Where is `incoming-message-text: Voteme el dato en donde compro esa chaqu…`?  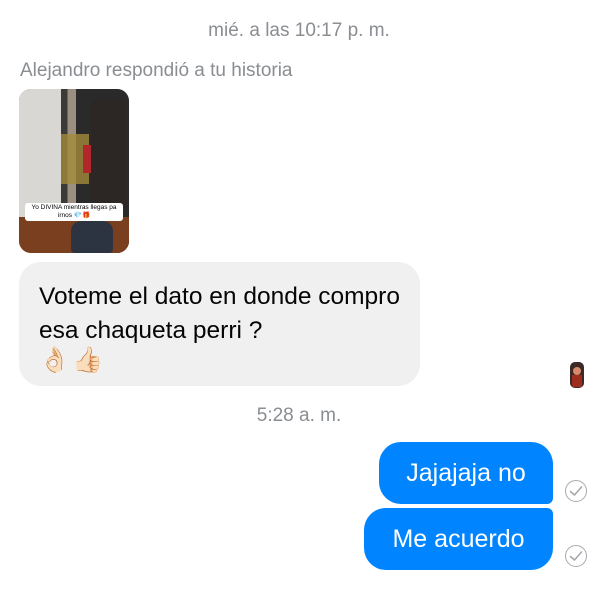 incoming-message-text: Voteme el dato en donde compro esa chaqu… is located at coordinates (219, 313).